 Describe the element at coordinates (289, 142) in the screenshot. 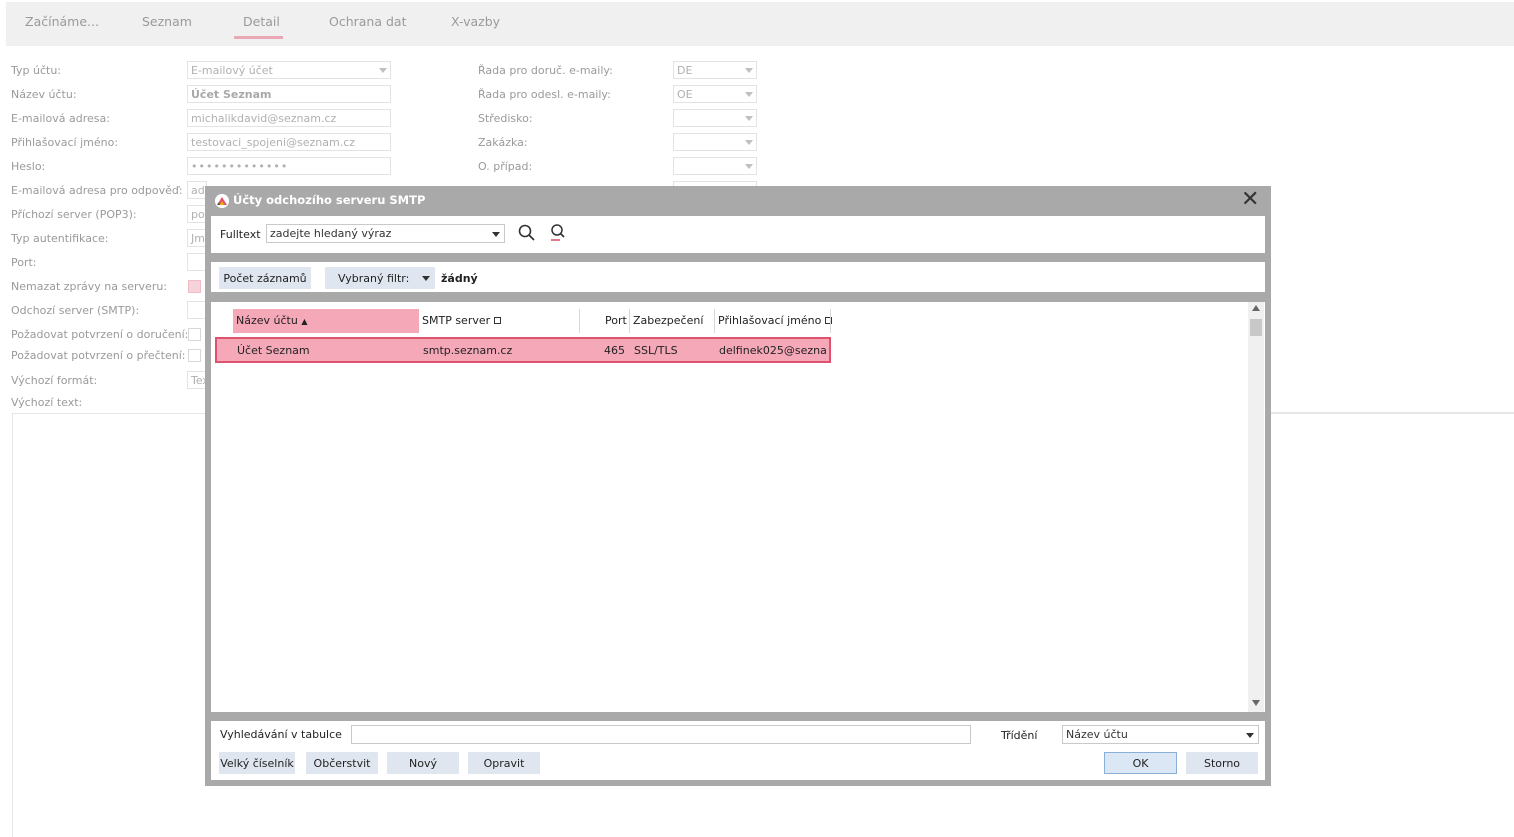

I see `login-name-field: testovaci_spojeni@seznam.cz` at that location.